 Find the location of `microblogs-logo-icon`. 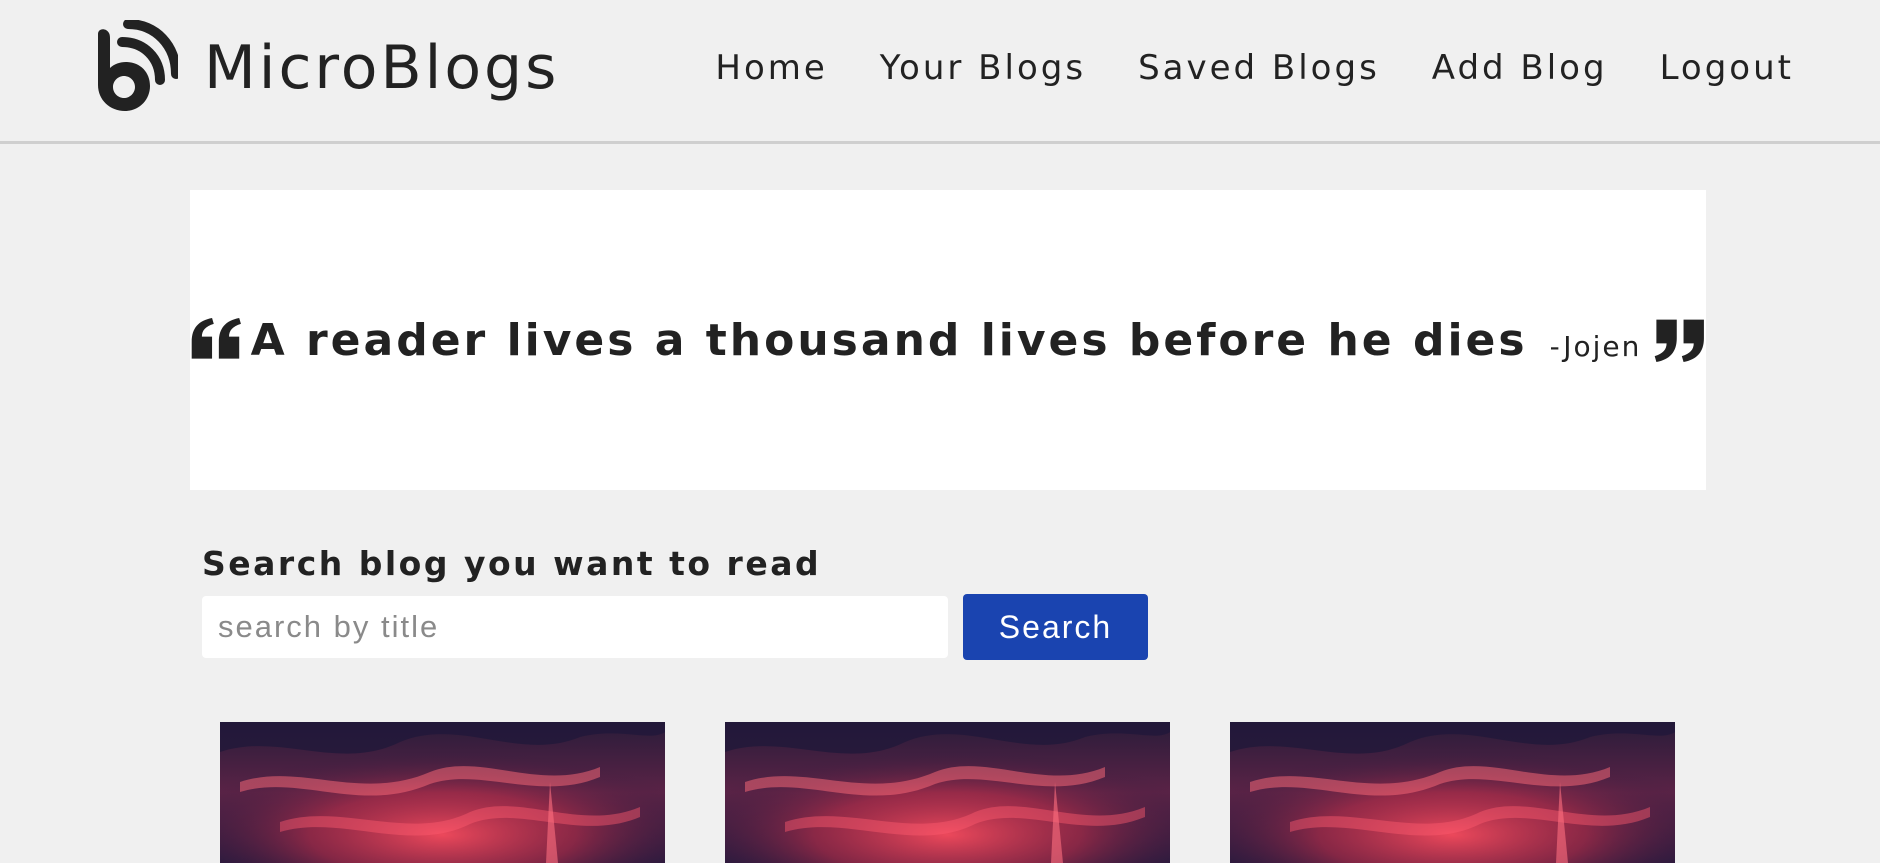

microblogs-logo-icon is located at coordinates (138, 65).